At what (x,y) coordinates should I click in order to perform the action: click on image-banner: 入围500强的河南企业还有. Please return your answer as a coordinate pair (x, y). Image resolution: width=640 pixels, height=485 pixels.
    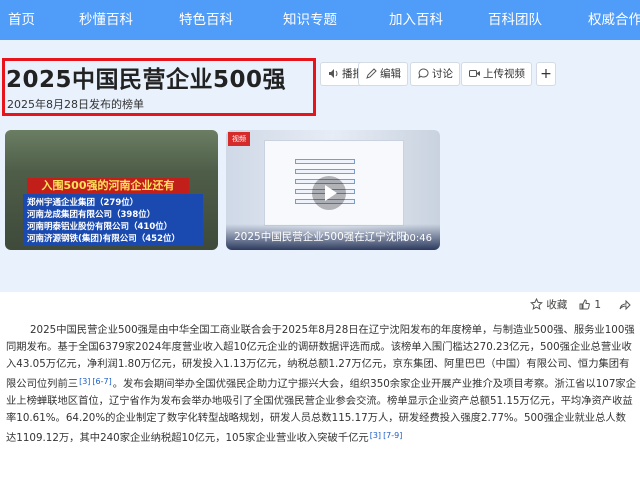
    Looking at the image, I should click on (108, 186).